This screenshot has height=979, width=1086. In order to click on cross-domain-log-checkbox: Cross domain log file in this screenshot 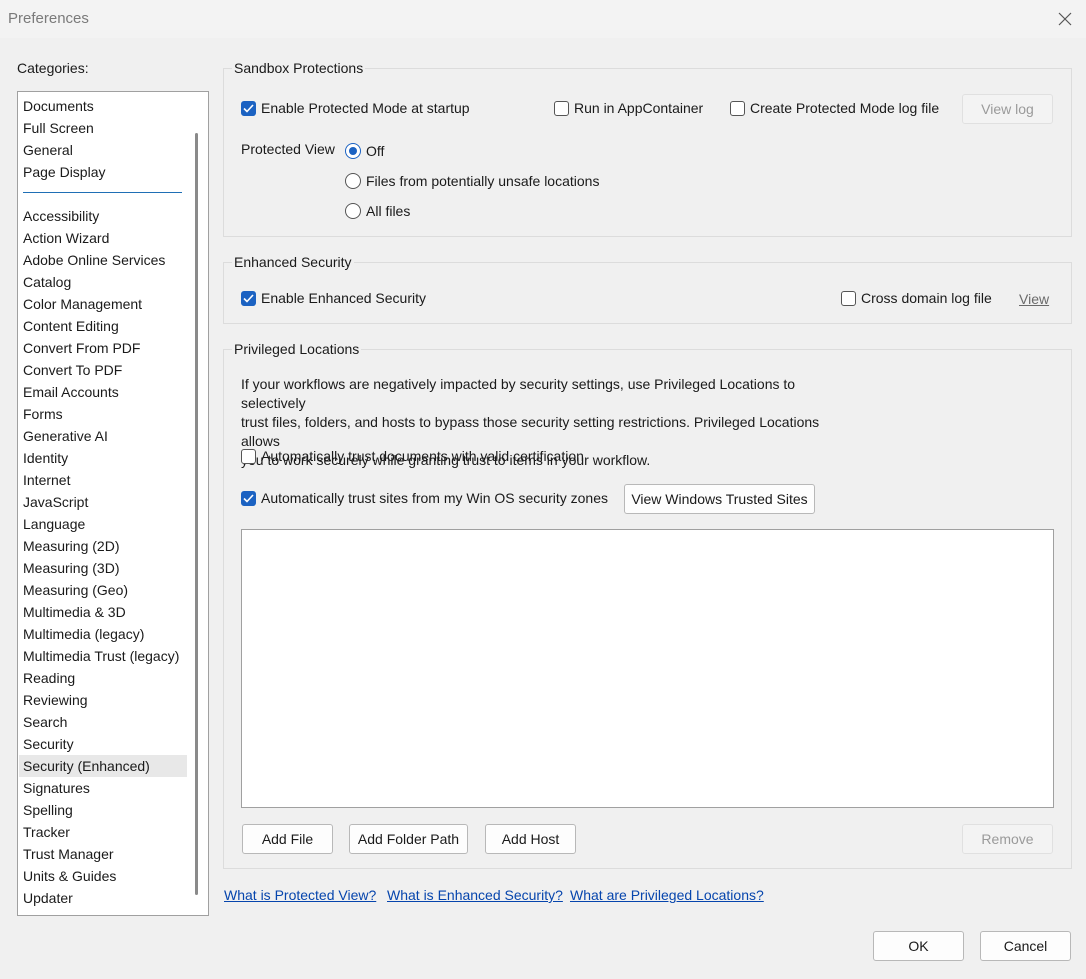, I will do `click(916, 298)`.